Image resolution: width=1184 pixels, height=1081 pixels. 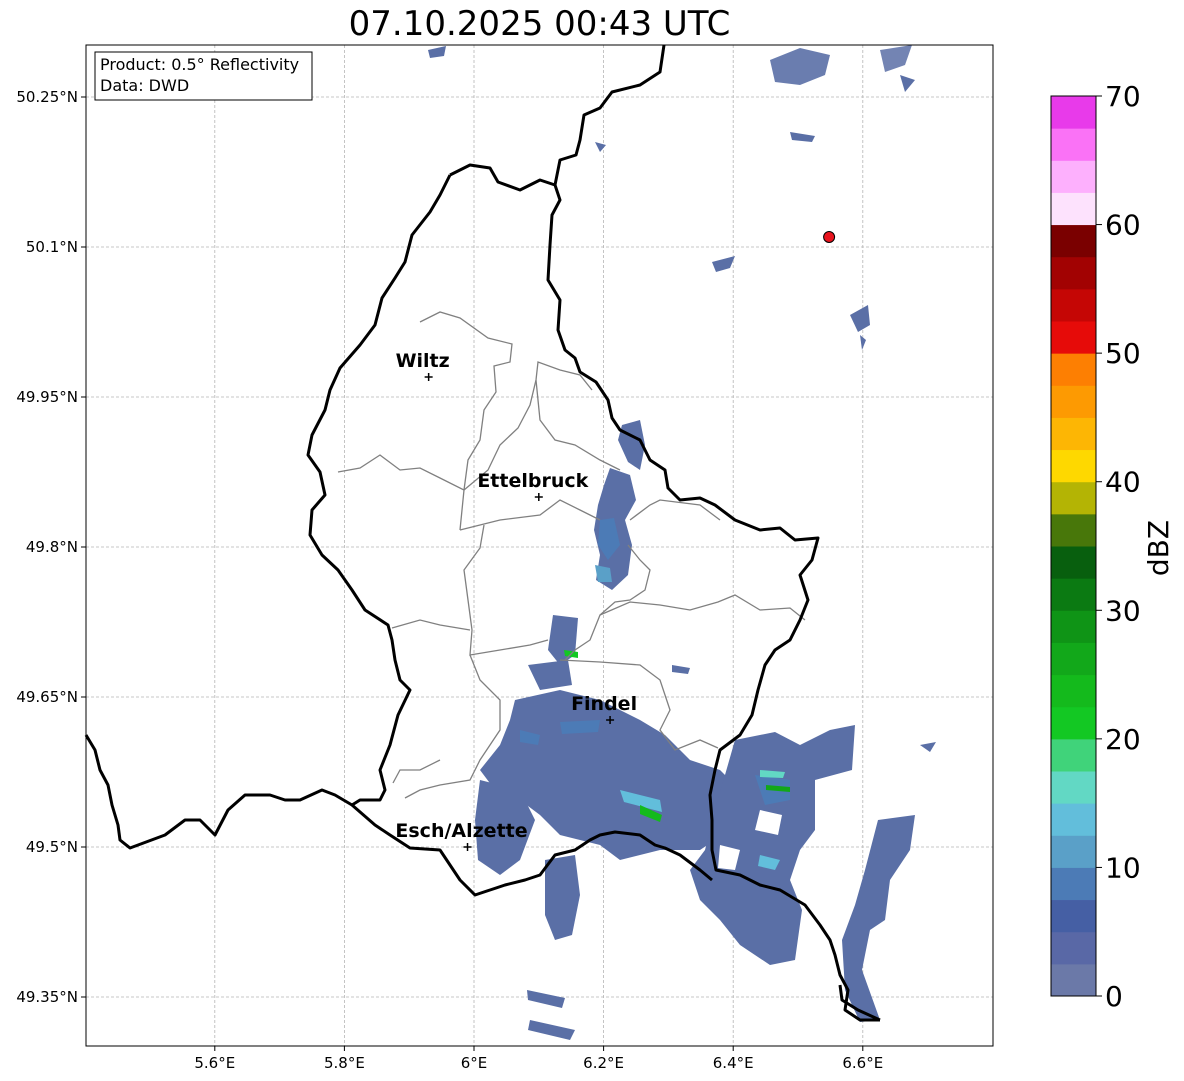 I want to click on lon-tick-label: 6.6°E, so click(x=862, y=1063).